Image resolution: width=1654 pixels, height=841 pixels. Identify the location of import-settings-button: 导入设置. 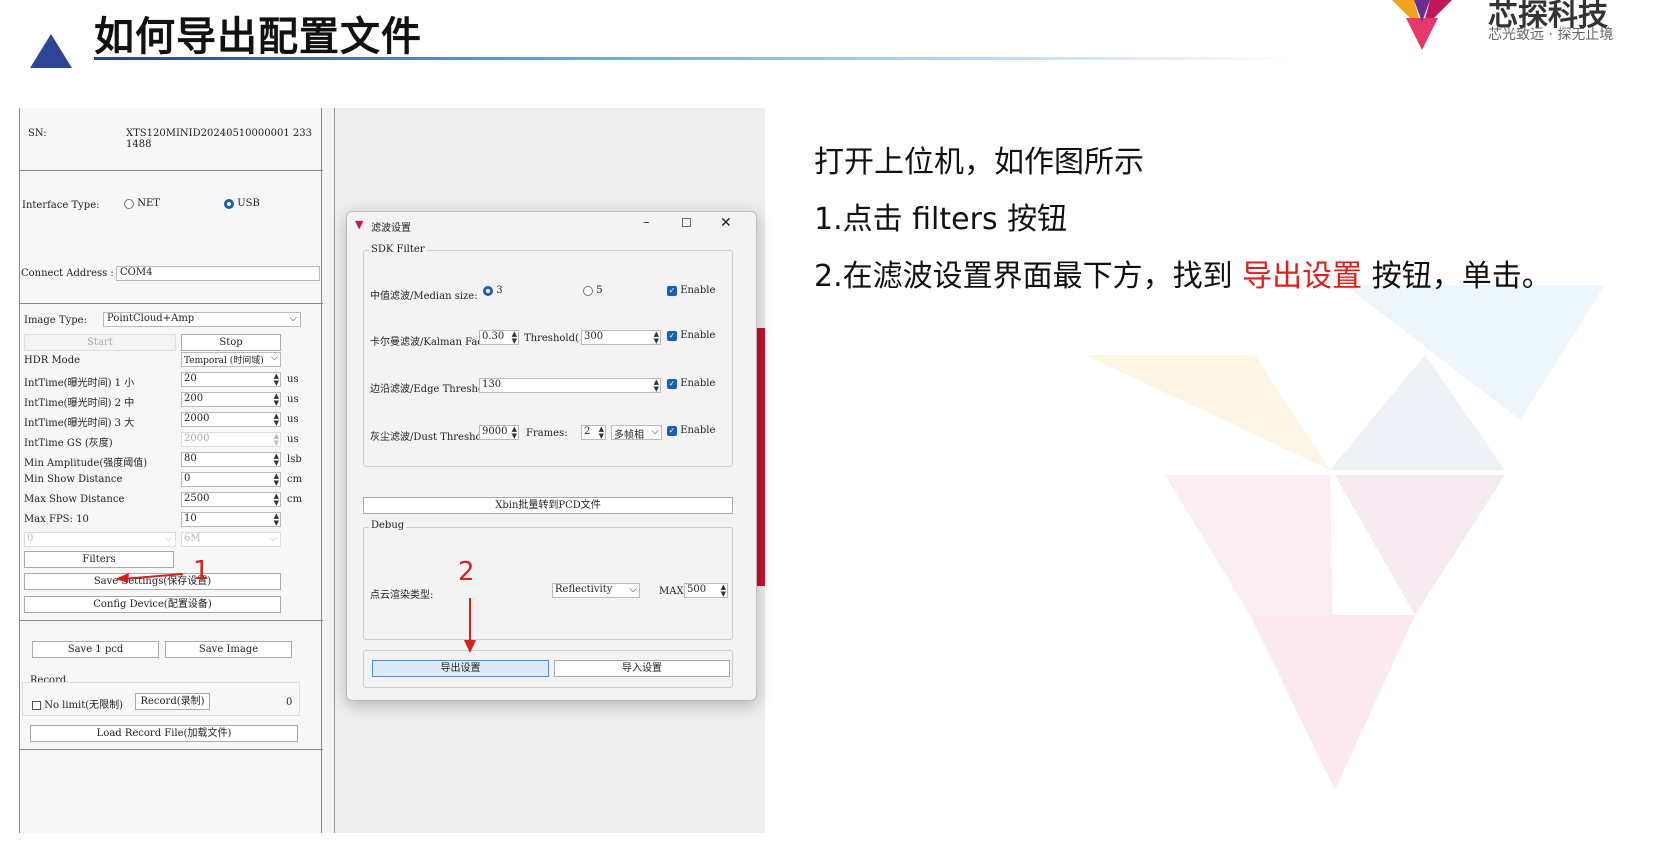
(642, 668).